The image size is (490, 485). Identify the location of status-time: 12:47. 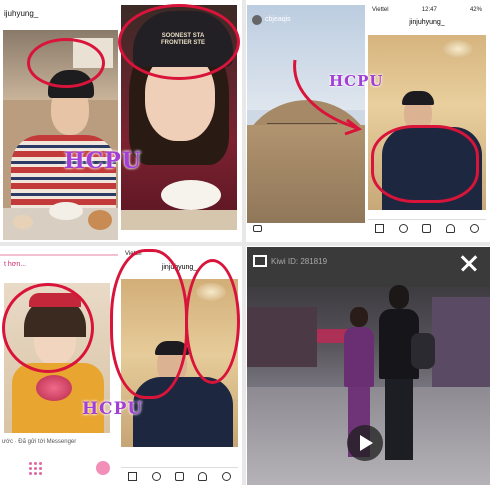
(429, 10).